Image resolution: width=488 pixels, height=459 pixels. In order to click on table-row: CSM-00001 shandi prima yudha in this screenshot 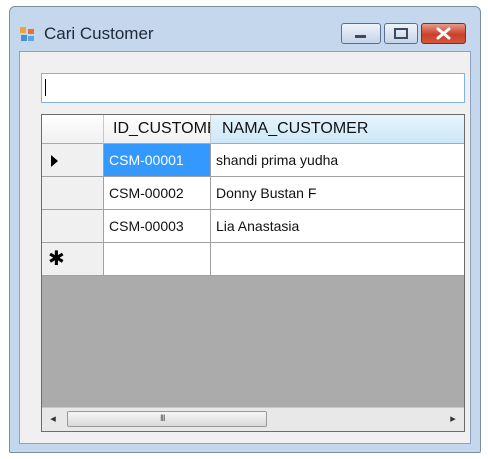, I will do `click(253, 160)`.